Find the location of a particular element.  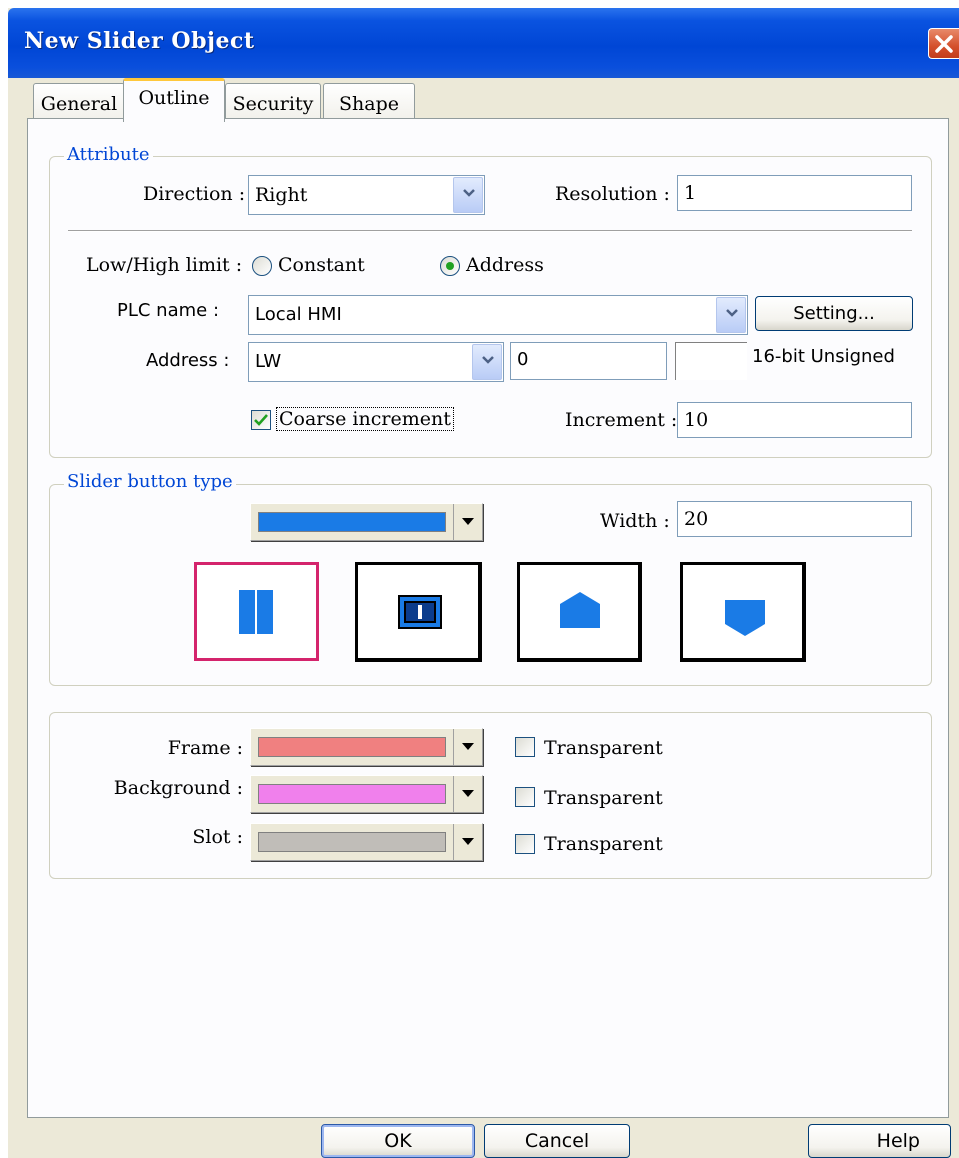

slot-label: Slot : is located at coordinates (217, 837).